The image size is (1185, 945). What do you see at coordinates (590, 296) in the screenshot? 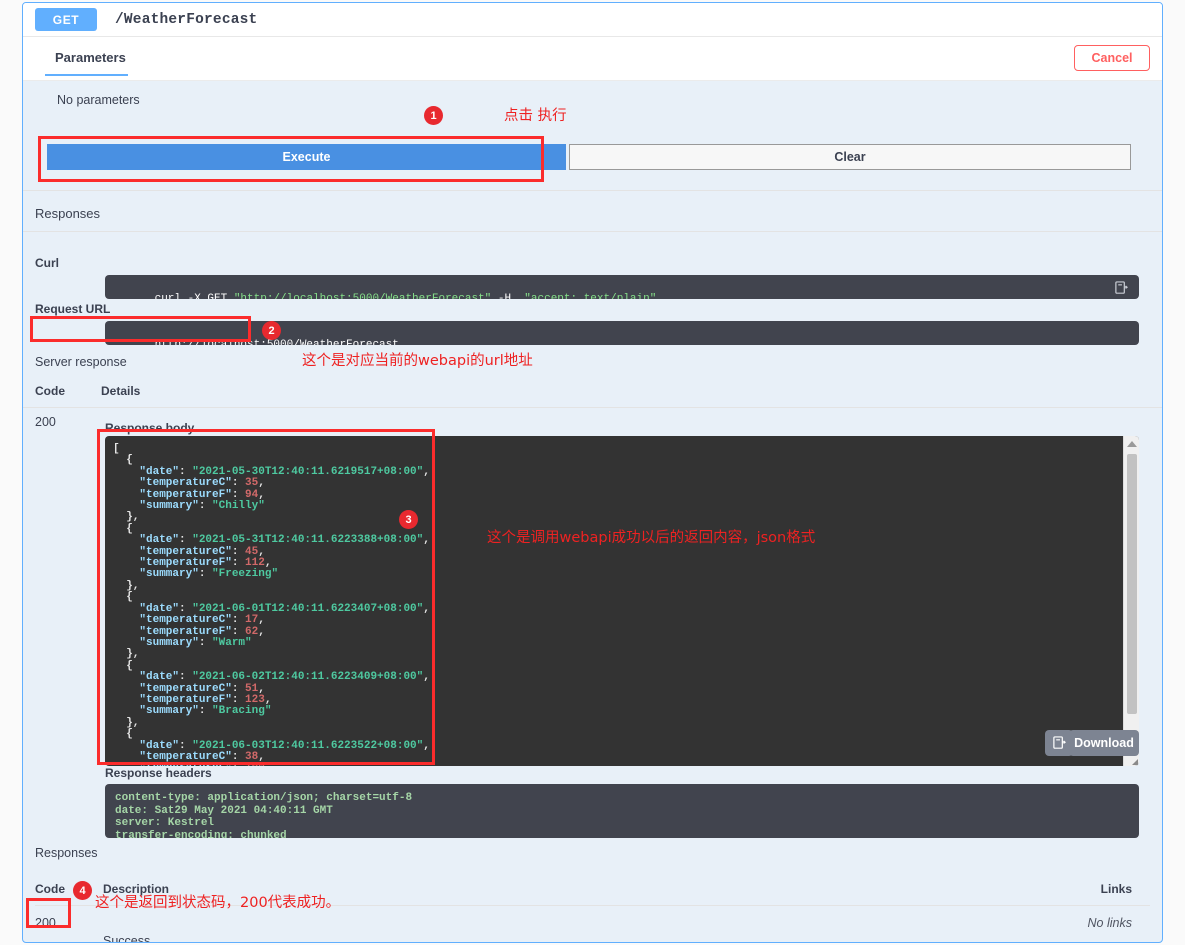
I see `curl-accept-header: "accept: text/plain"` at bounding box center [590, 296].